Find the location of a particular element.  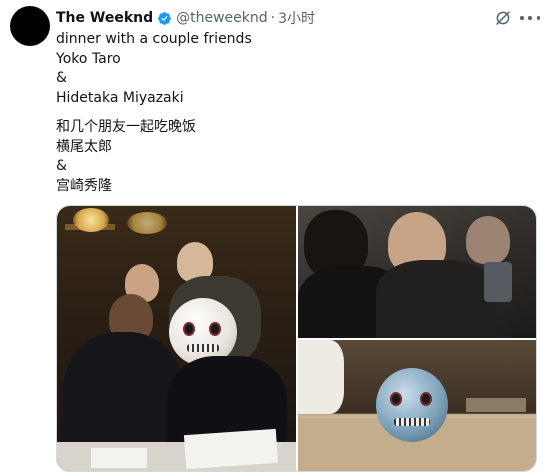

person-arm is located at coordinates (321, 377).